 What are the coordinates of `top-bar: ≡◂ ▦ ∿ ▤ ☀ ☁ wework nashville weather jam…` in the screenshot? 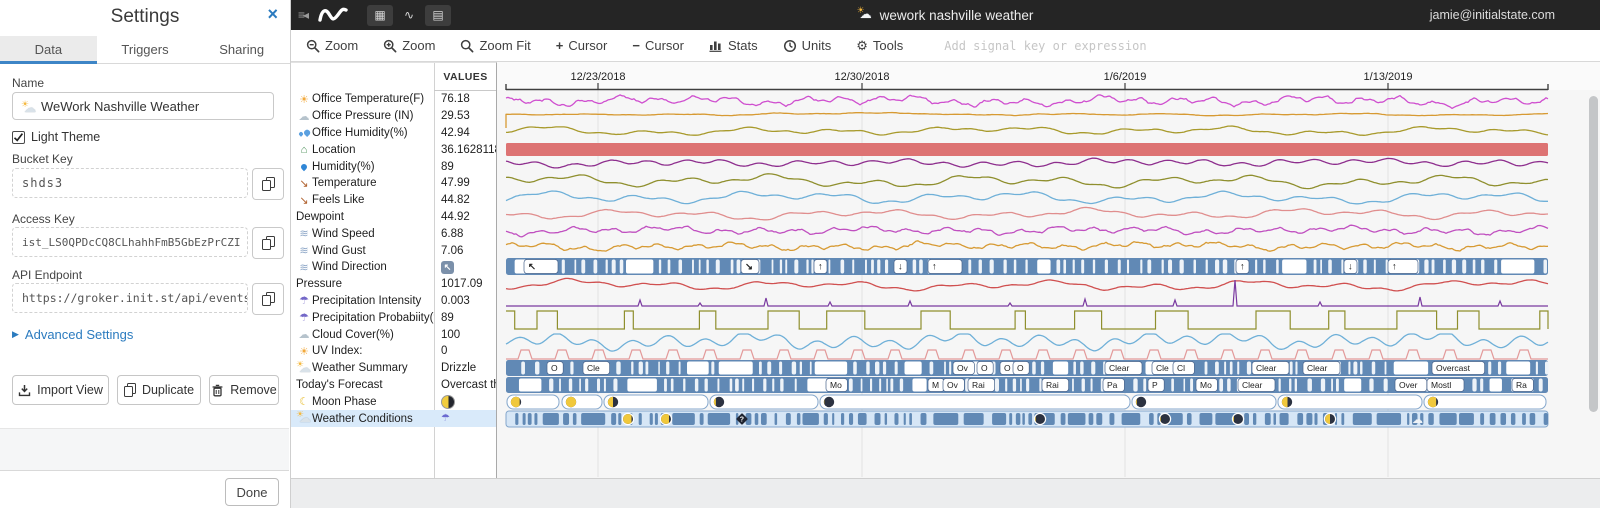 It's located at (945, 15).